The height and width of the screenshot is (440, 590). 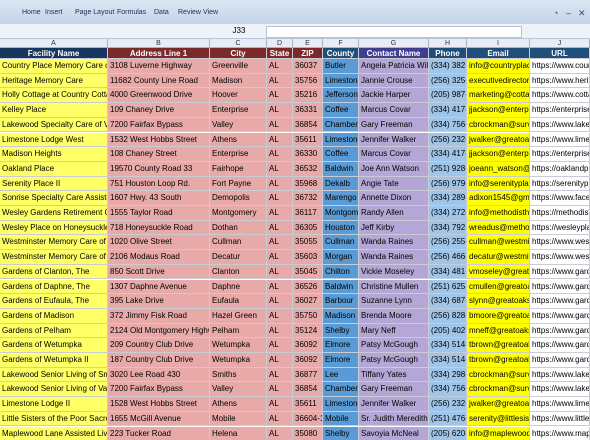 I want to click on cell-email: info@methodisthome, so click(x=498, y=213).